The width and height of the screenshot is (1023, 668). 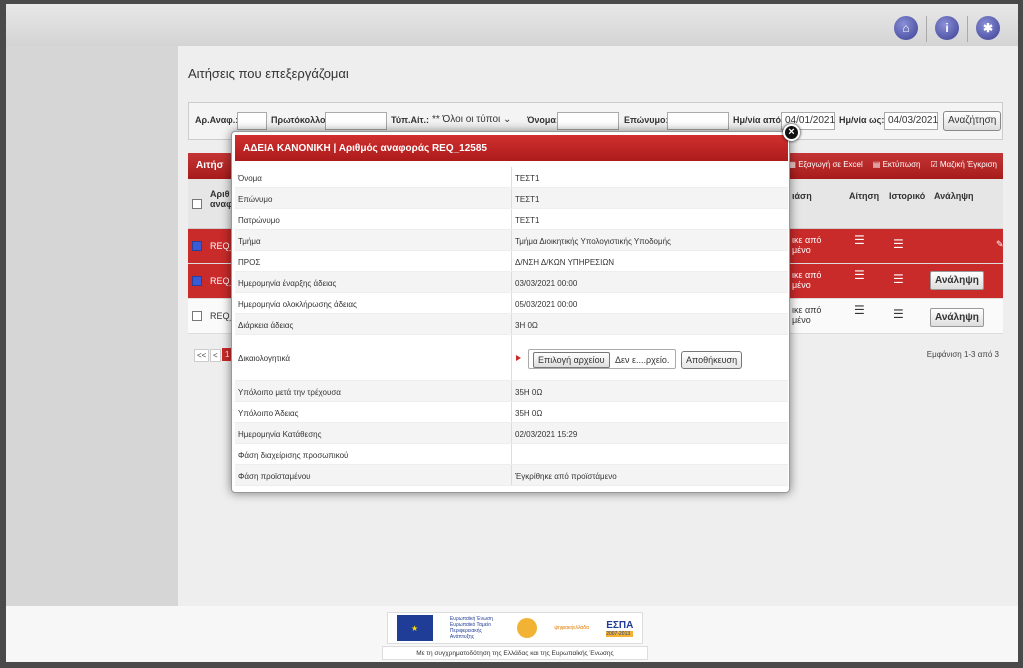 What do you see at coordinates (252, 121) in the screenshot?
I see `ref-input` at bounding box center [252, 121].